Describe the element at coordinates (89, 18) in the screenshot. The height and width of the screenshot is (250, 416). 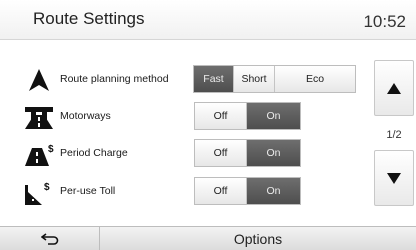
I see `page-title: Route Settings` at that location.